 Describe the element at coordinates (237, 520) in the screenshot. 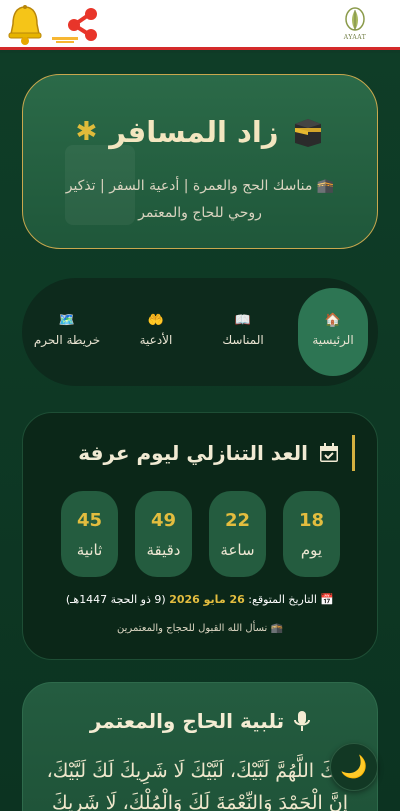

I see `hours-value: 22` at that location.